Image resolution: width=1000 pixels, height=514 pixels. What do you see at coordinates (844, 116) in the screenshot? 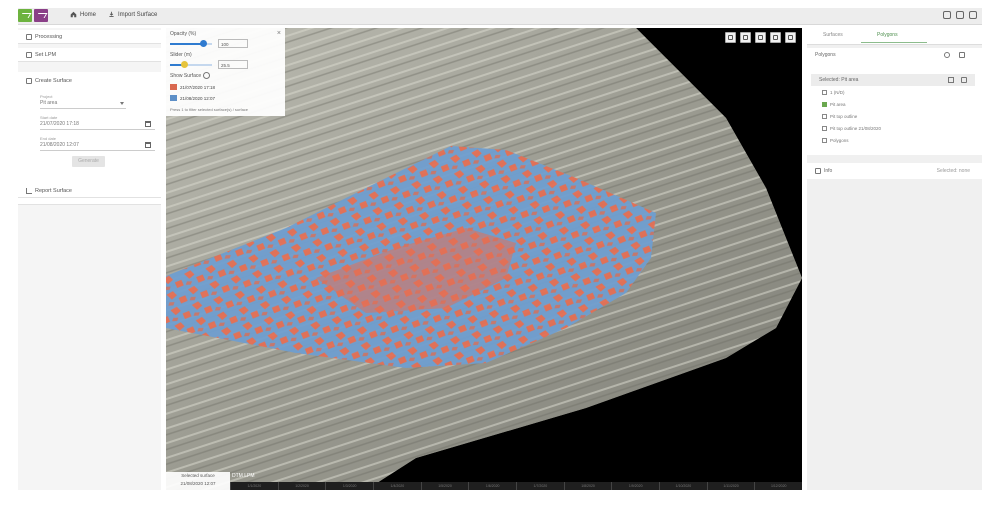
I see `polygon-item-label: Pit top outline` at bounding box center [844, 116].